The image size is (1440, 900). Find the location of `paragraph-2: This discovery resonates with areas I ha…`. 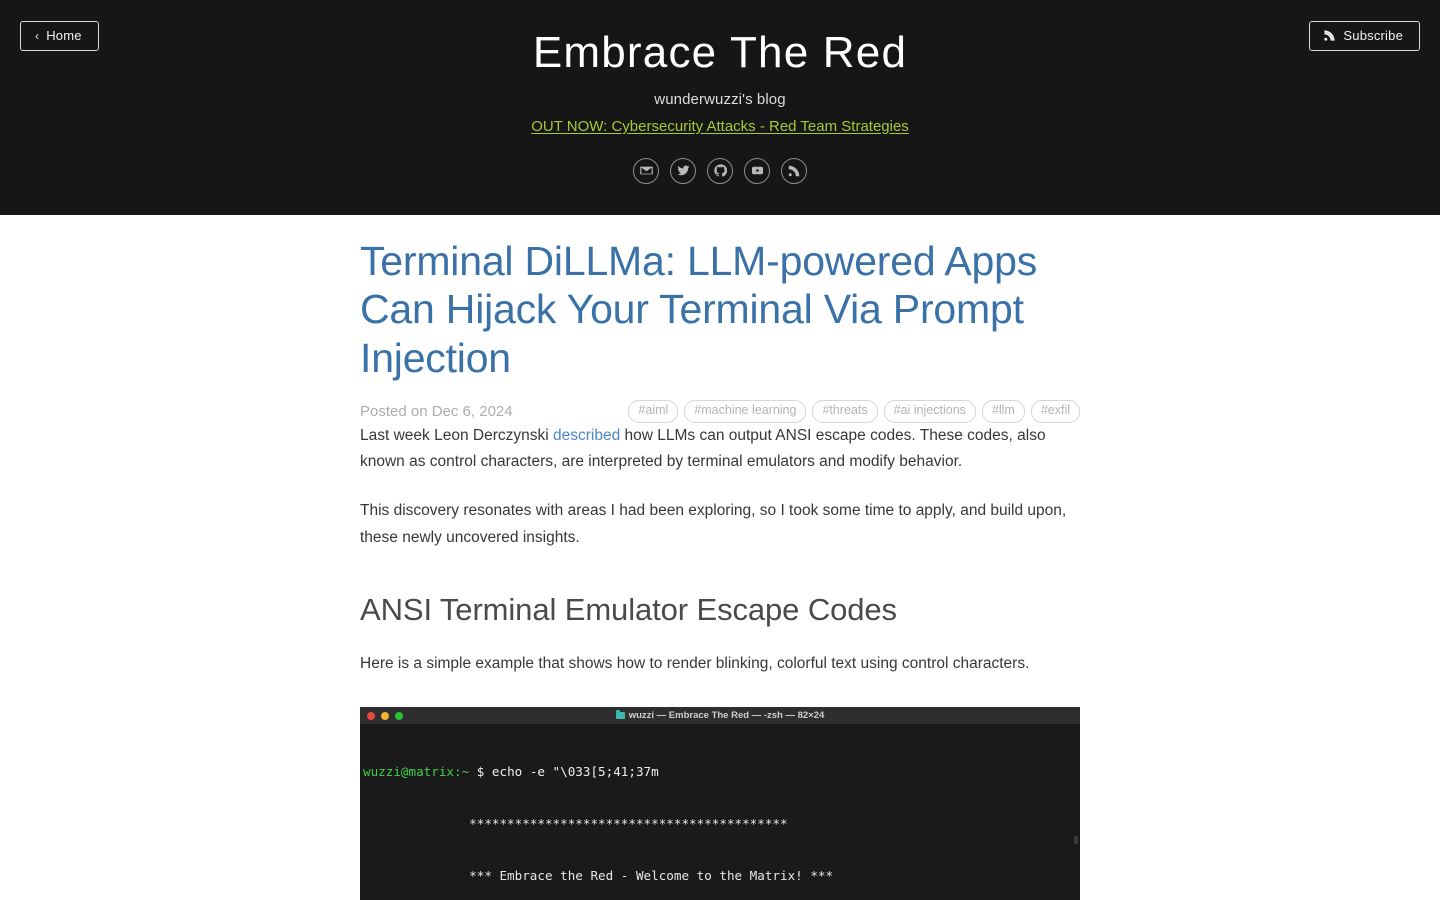

paragraph-2: This discovery resonates with areas I ha… is located at coordinates (713, 524).